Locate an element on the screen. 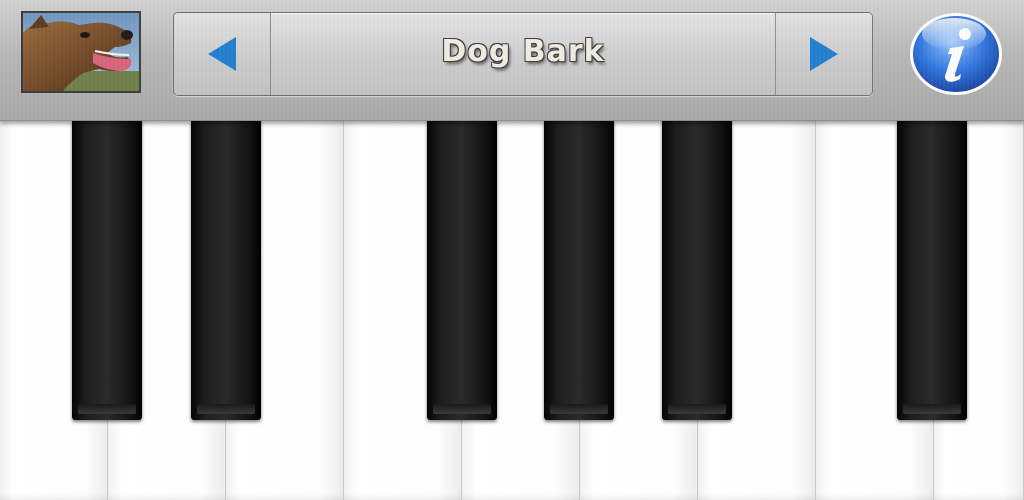  sound-name-label: Dog Bark is located at coordinates (523, 51).